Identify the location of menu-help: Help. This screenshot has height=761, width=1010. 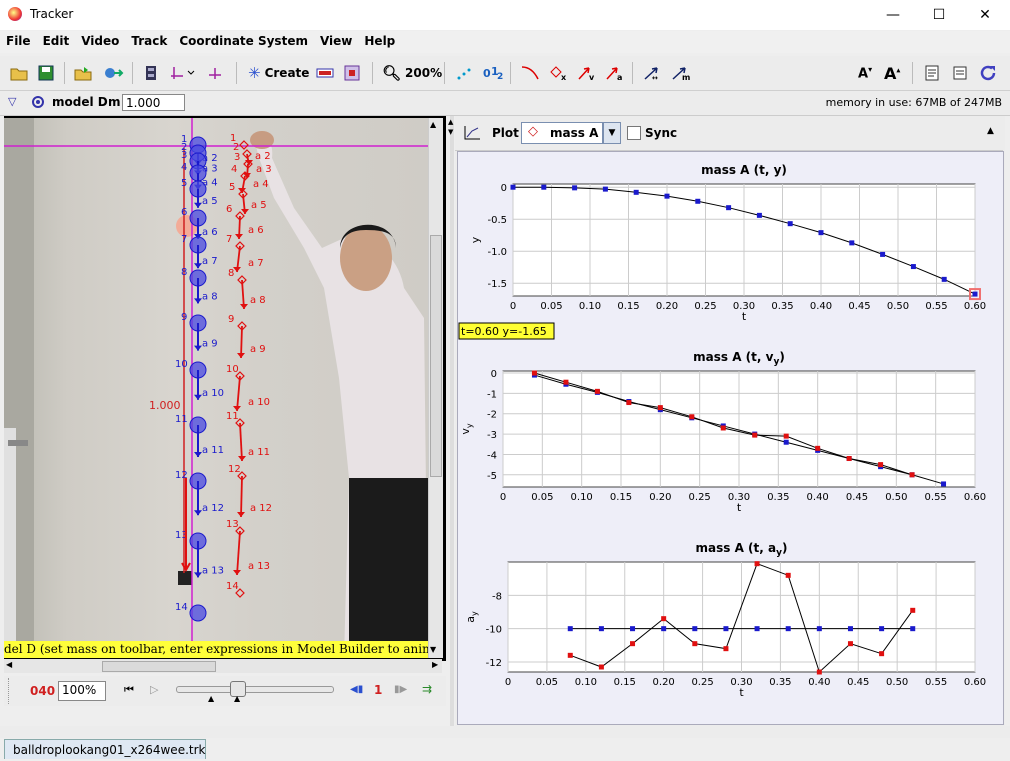
(379, 41).